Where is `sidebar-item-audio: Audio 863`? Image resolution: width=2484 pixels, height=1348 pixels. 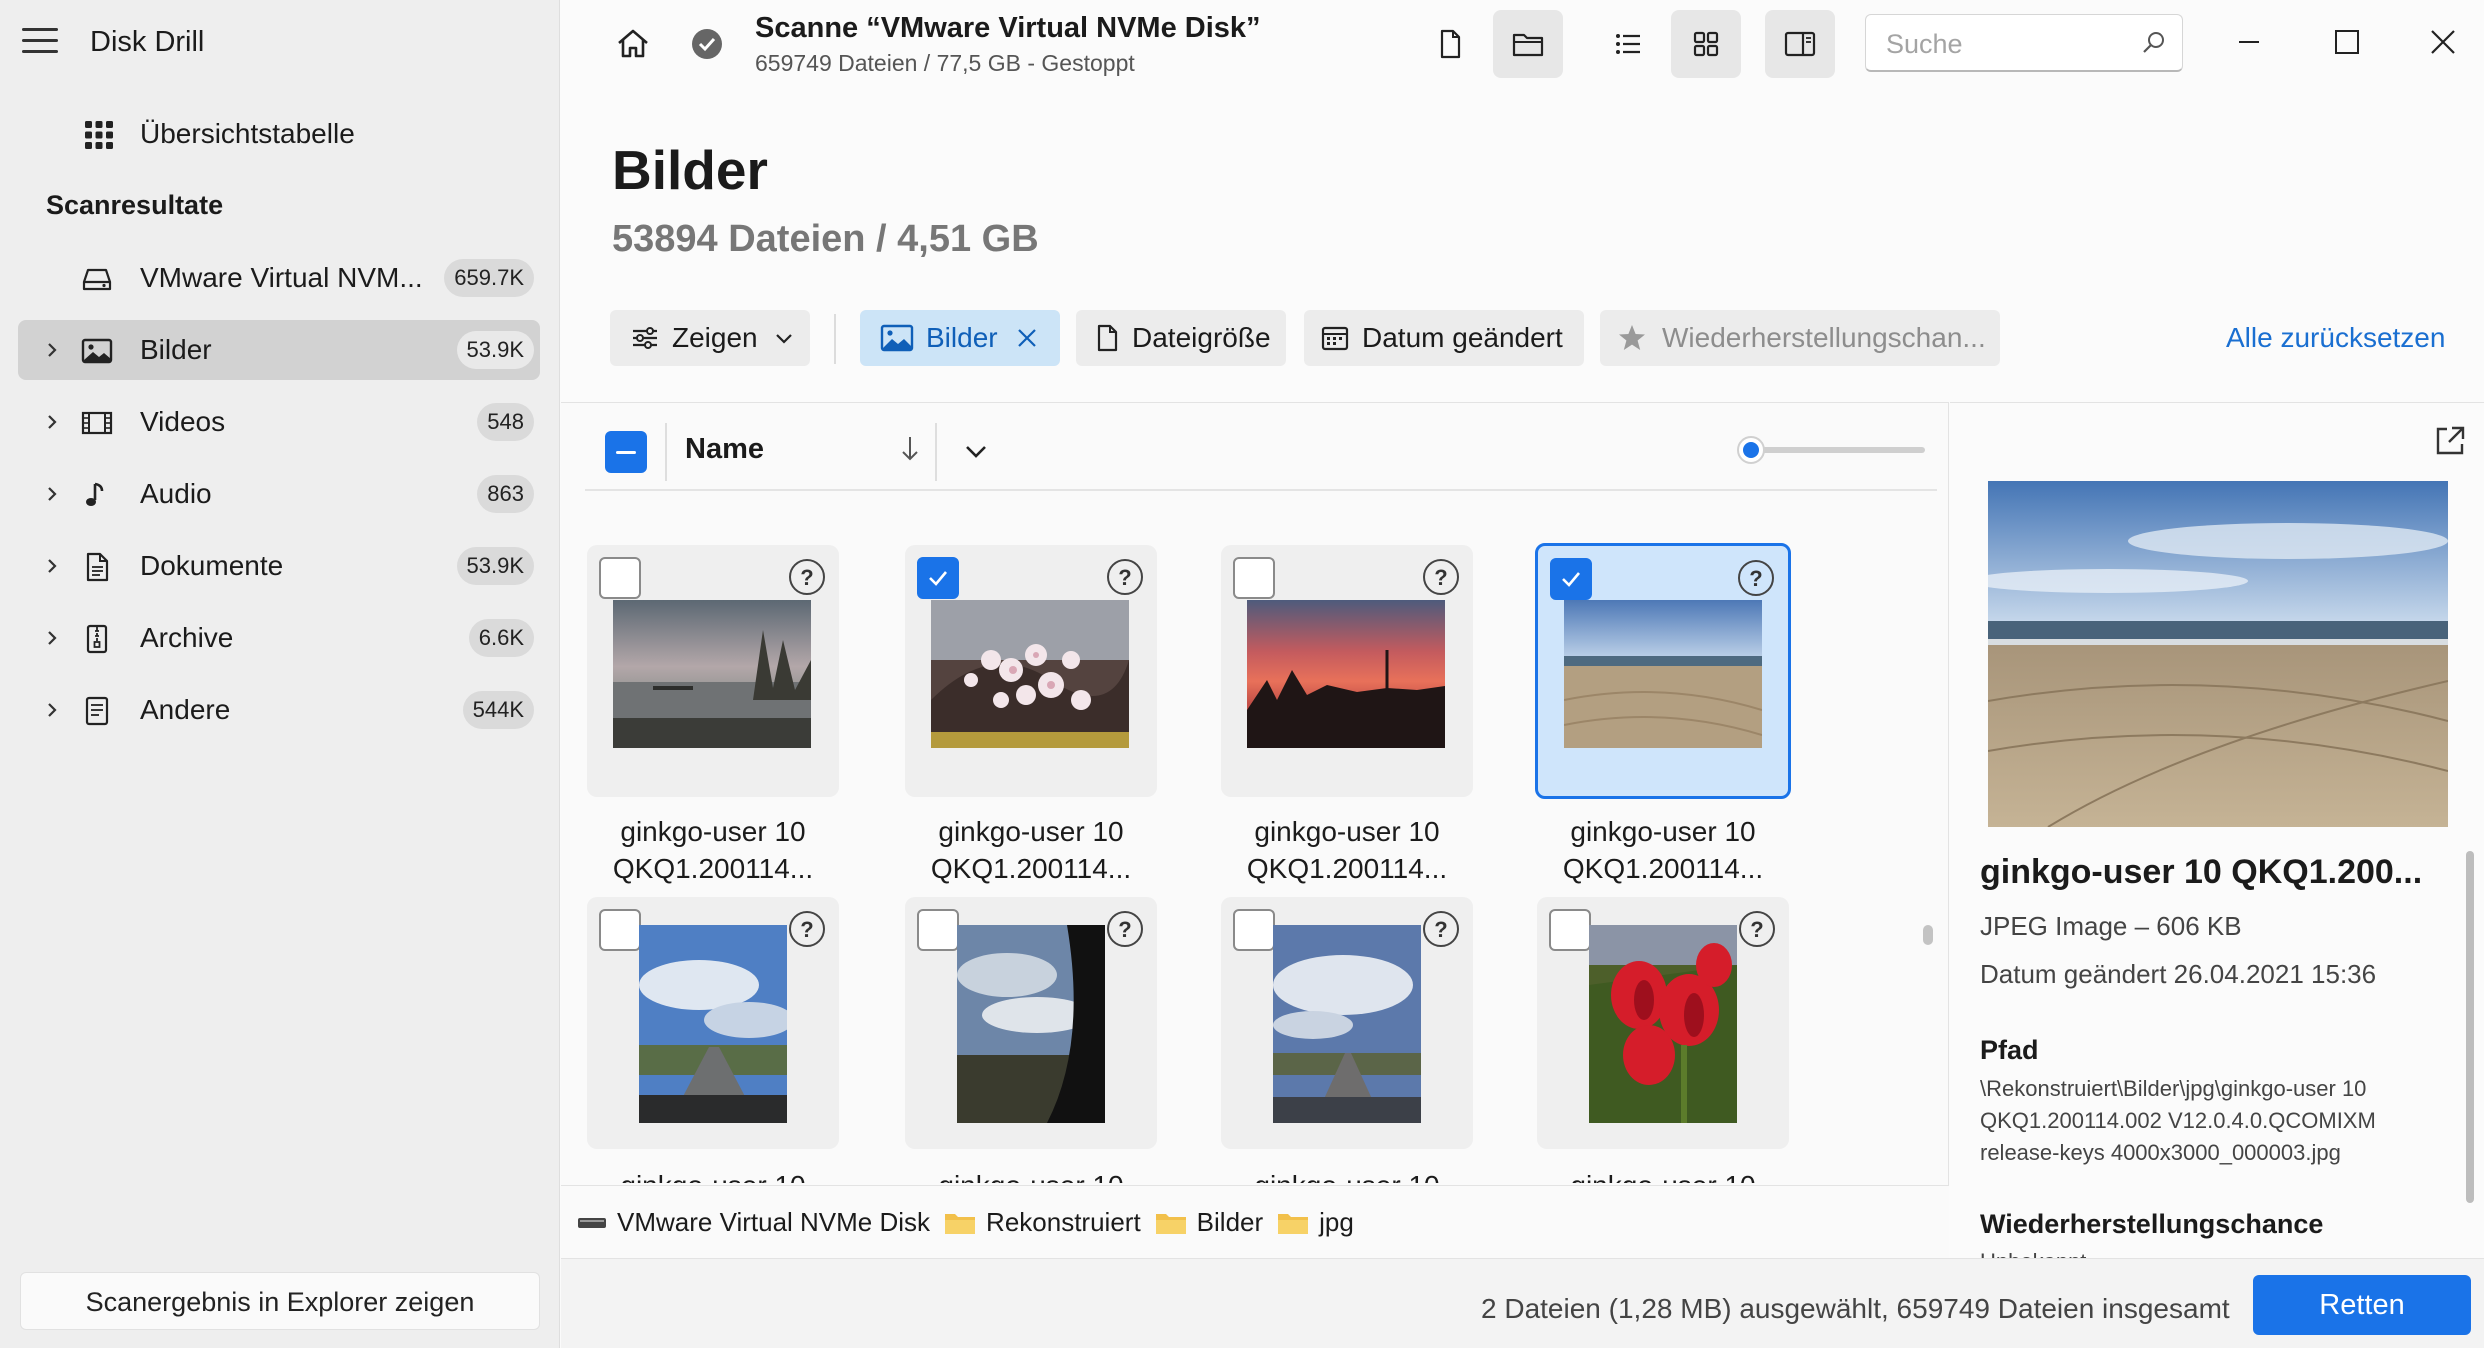
sidebar-item-audio: Audio 863 is located at coordinates (279, 494).